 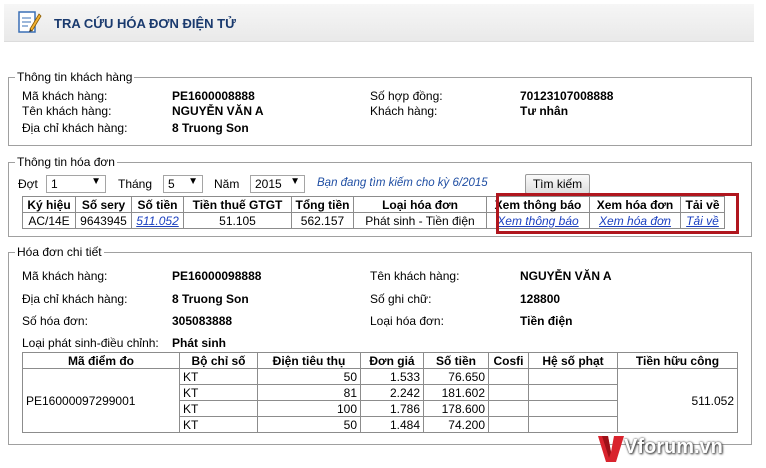 I want to click on detail-customer-id-label: Mã khách hàng:, so click(x=65, y=276).